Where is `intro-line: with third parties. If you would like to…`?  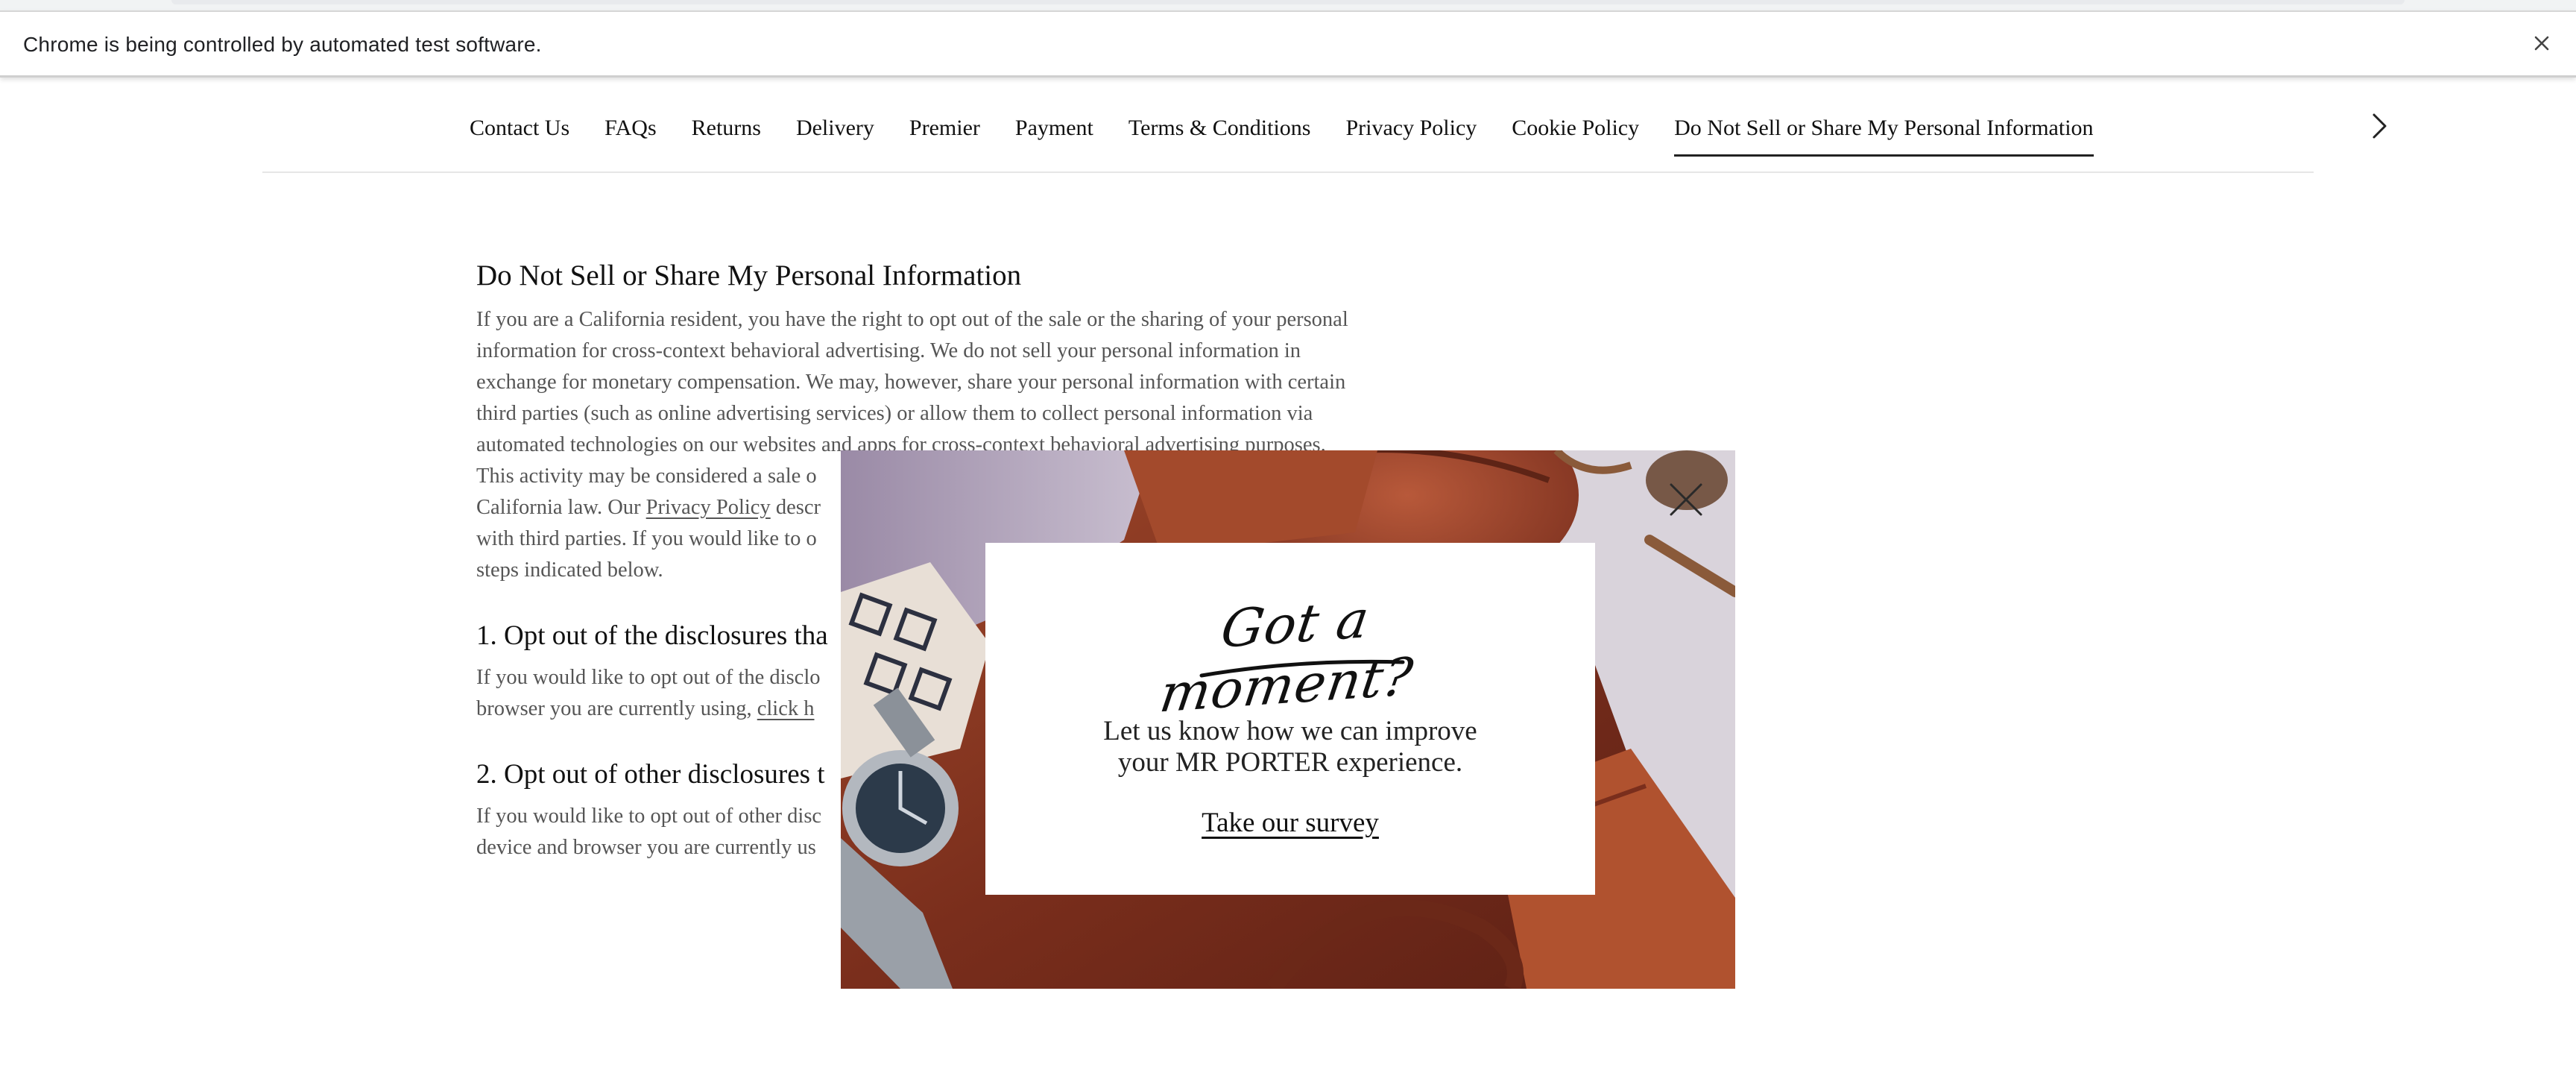
intro-line: with third parties. If you would like to… is located at coordinates (646, 538).